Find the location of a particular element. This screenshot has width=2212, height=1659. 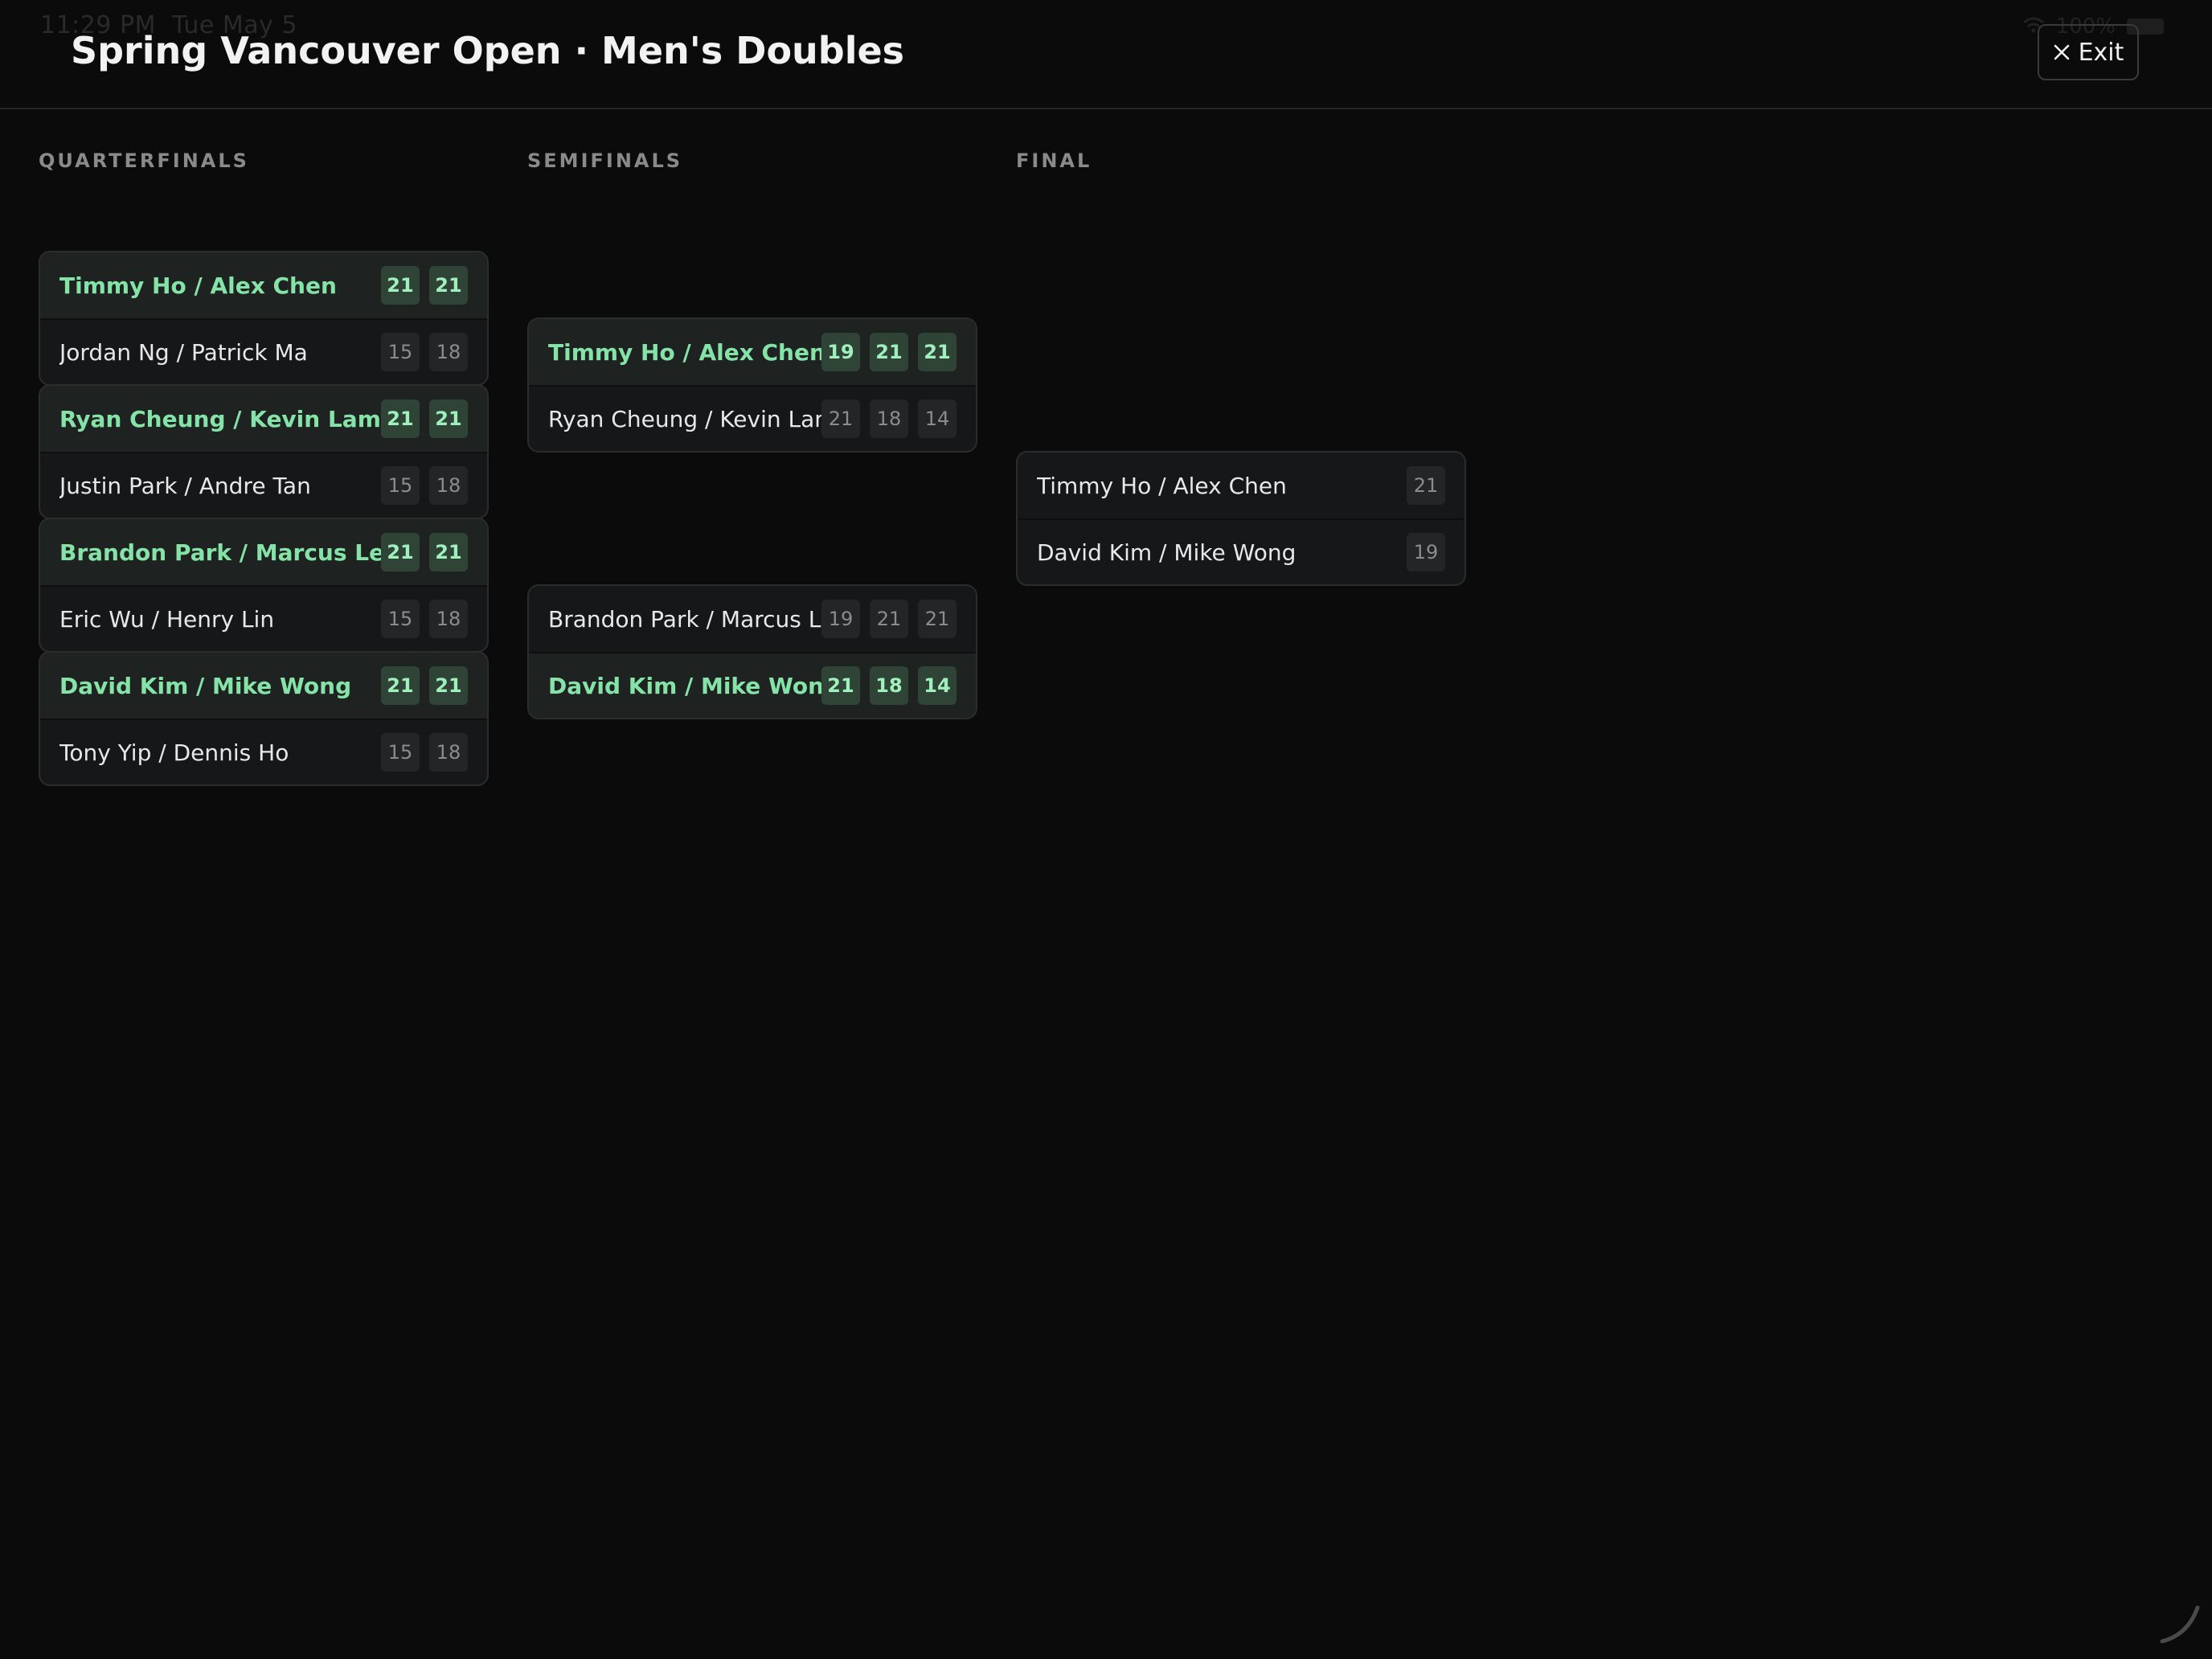

team-row: Brandon Park / Marcus Lee 19 21 21 is located at coordinates (752, 619).